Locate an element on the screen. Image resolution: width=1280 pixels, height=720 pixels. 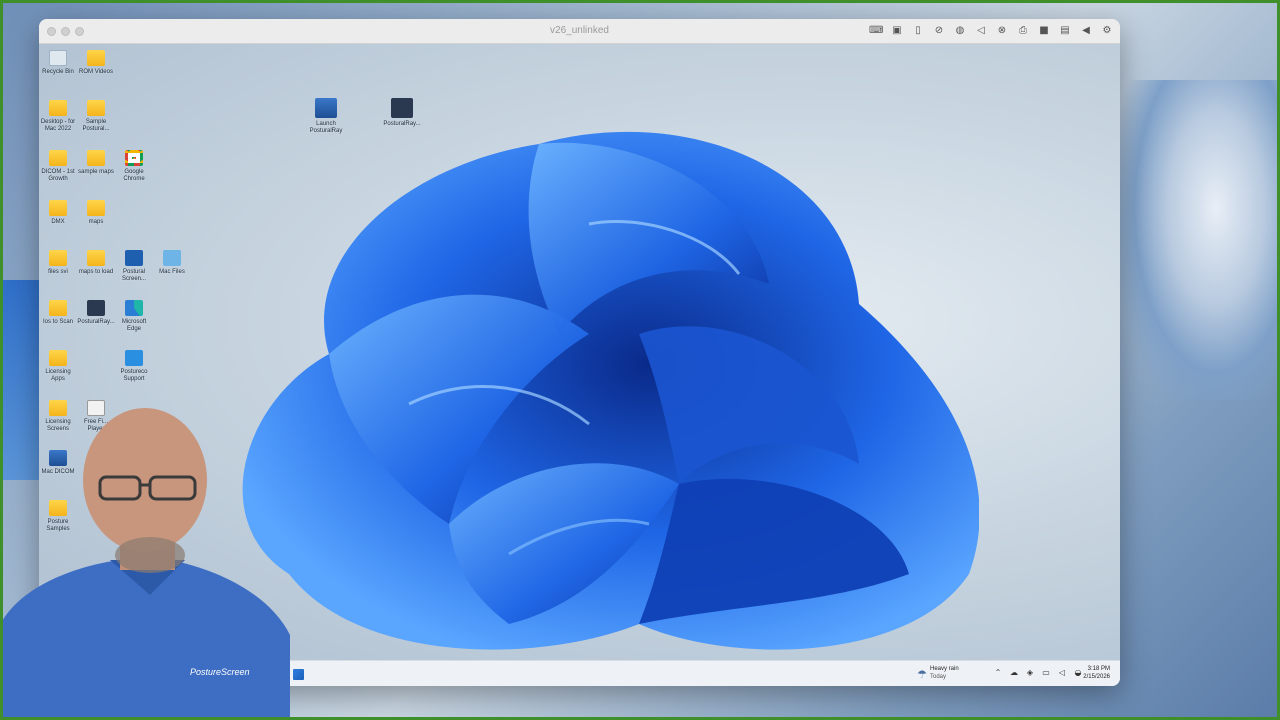
desktop-icon-dicom-growth: DICOM - 1st Growth is located at coordinates (58, 166).